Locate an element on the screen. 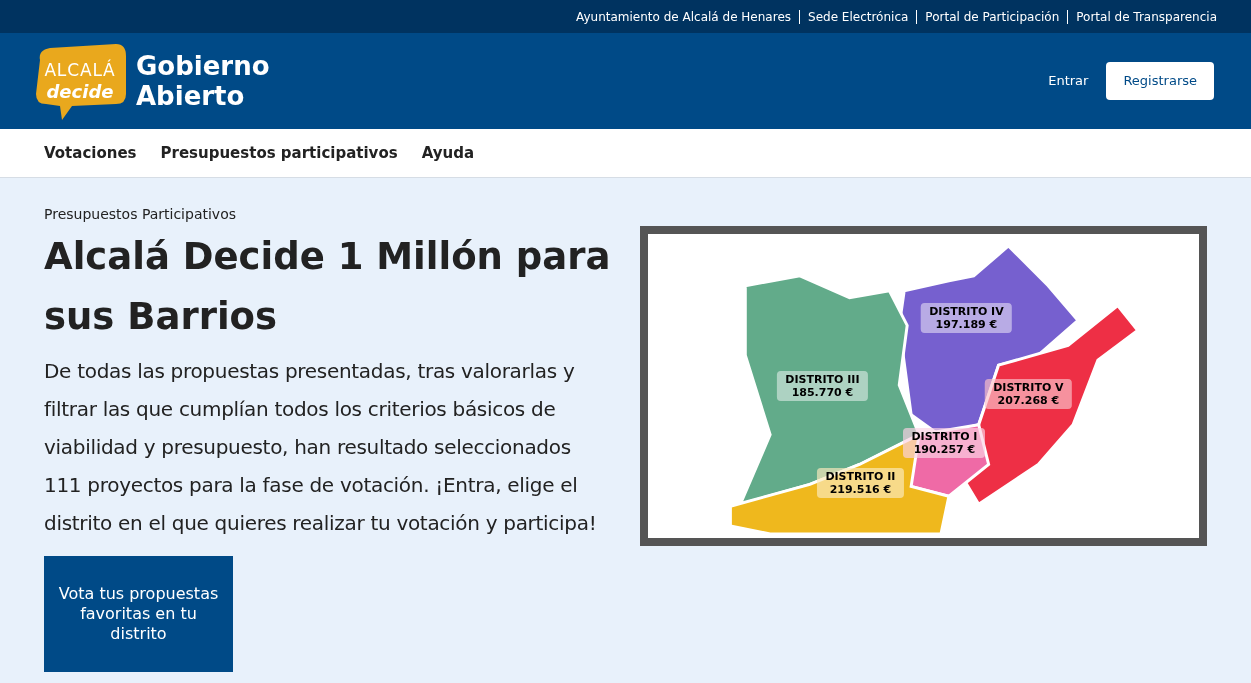  top-link: Sede Electrónica is located at coordinates (858, 16).